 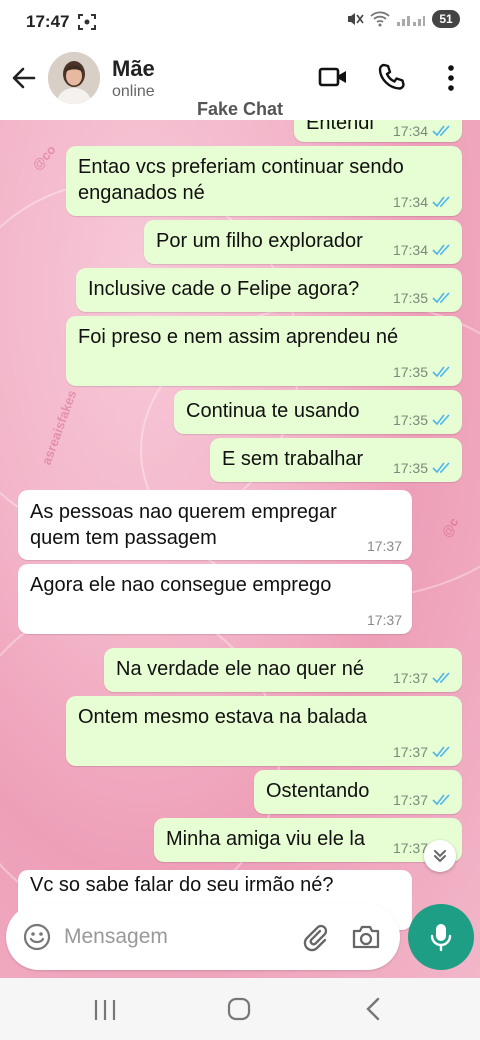 I want to click on signal-icon, so click(x=411, y=21).